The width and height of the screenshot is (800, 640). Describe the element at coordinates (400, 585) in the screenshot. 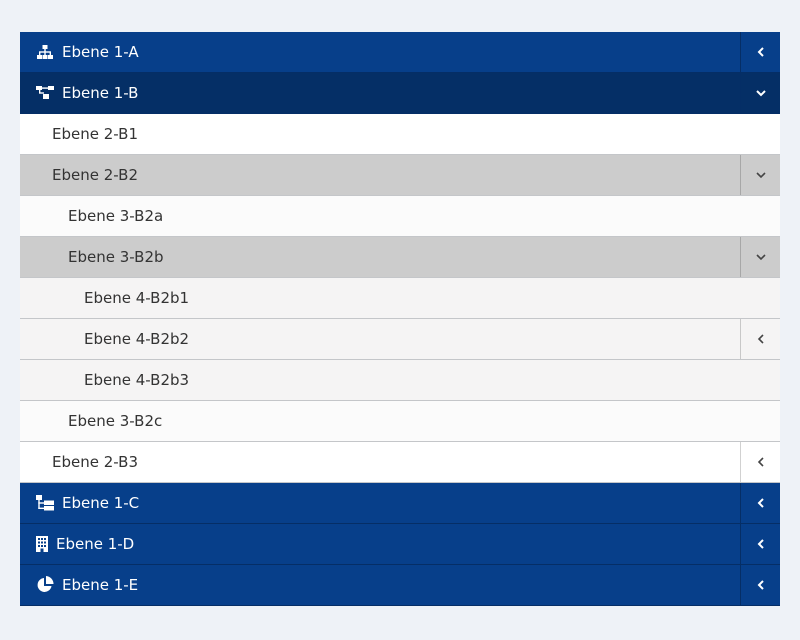

I see `menu-item-ebene-1-e: Ebene 1-E` at that location.